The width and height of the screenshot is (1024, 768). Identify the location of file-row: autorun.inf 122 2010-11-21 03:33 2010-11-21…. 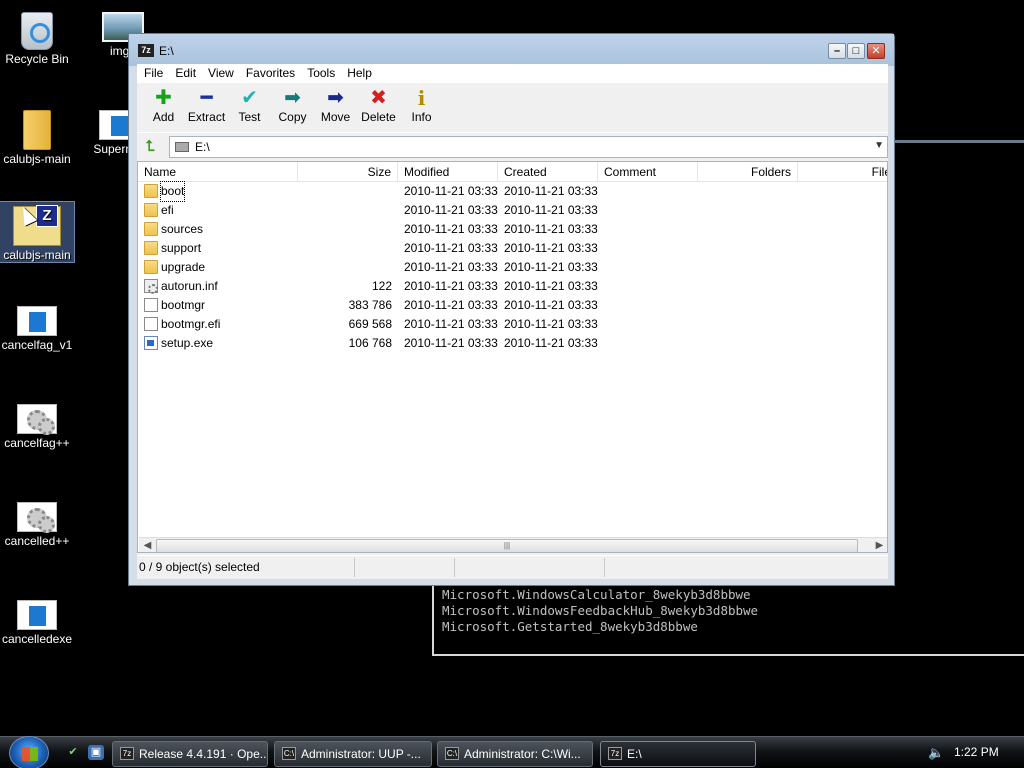
(512, 286).